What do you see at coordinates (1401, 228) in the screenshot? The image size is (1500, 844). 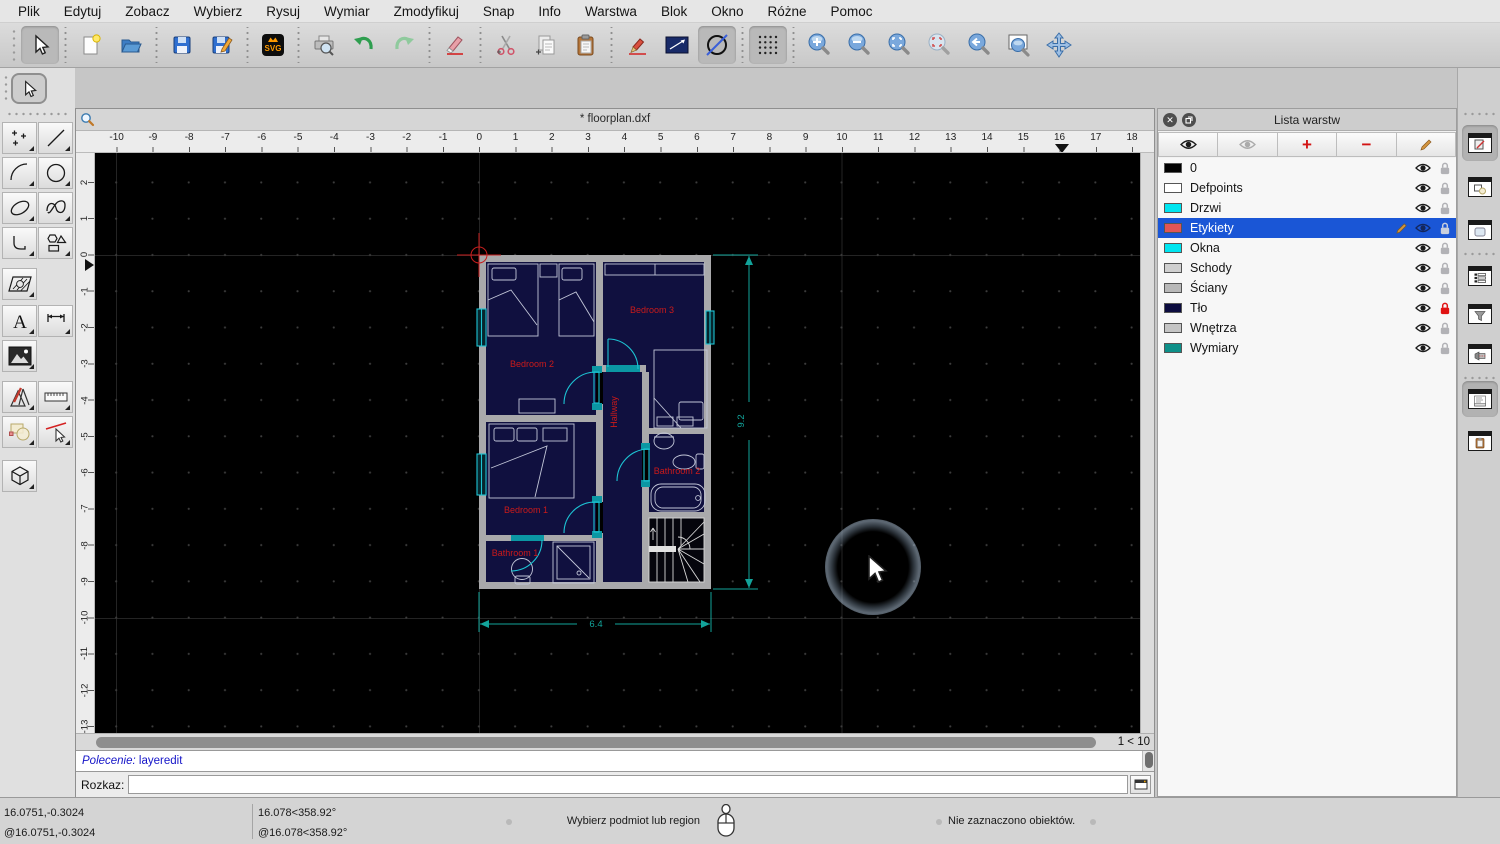 I see `layer-edit-indicator` at bounding box center [1401, 228].